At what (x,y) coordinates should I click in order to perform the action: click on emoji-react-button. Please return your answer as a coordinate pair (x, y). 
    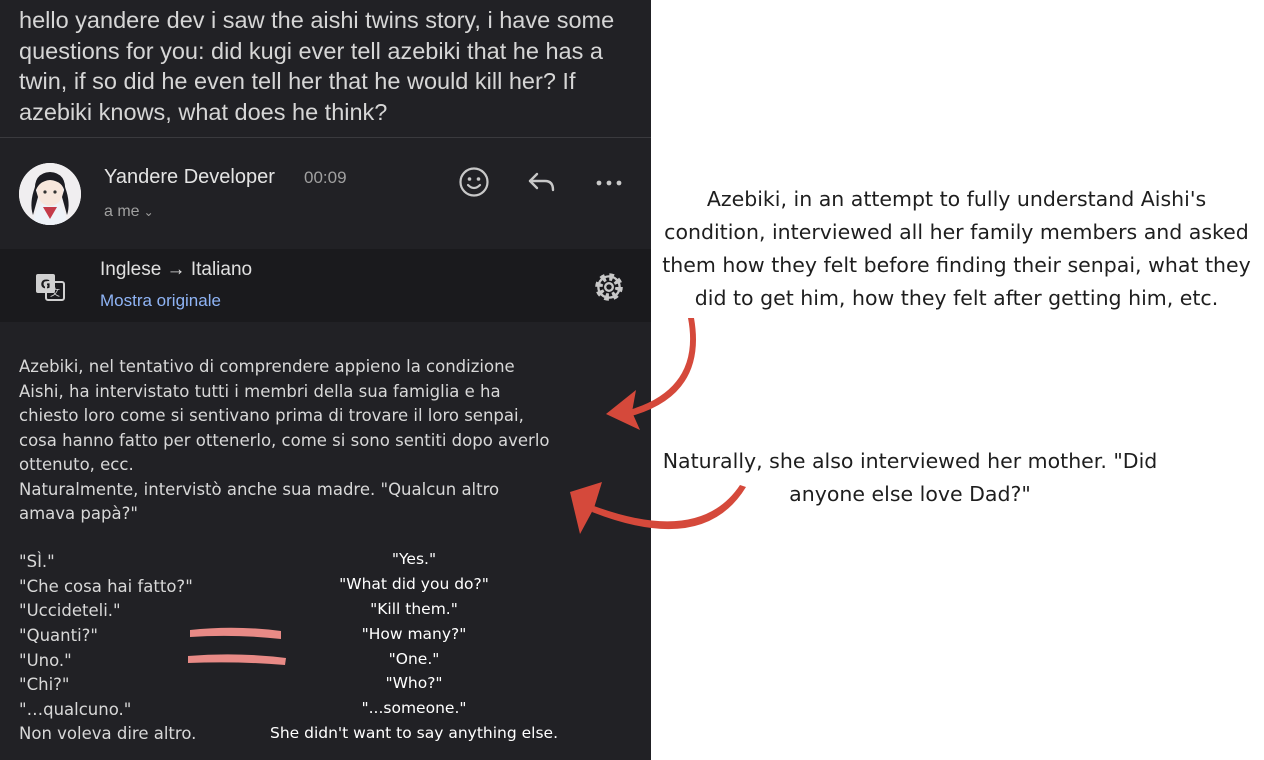
    Looking at the image, I should click on (474, 182).